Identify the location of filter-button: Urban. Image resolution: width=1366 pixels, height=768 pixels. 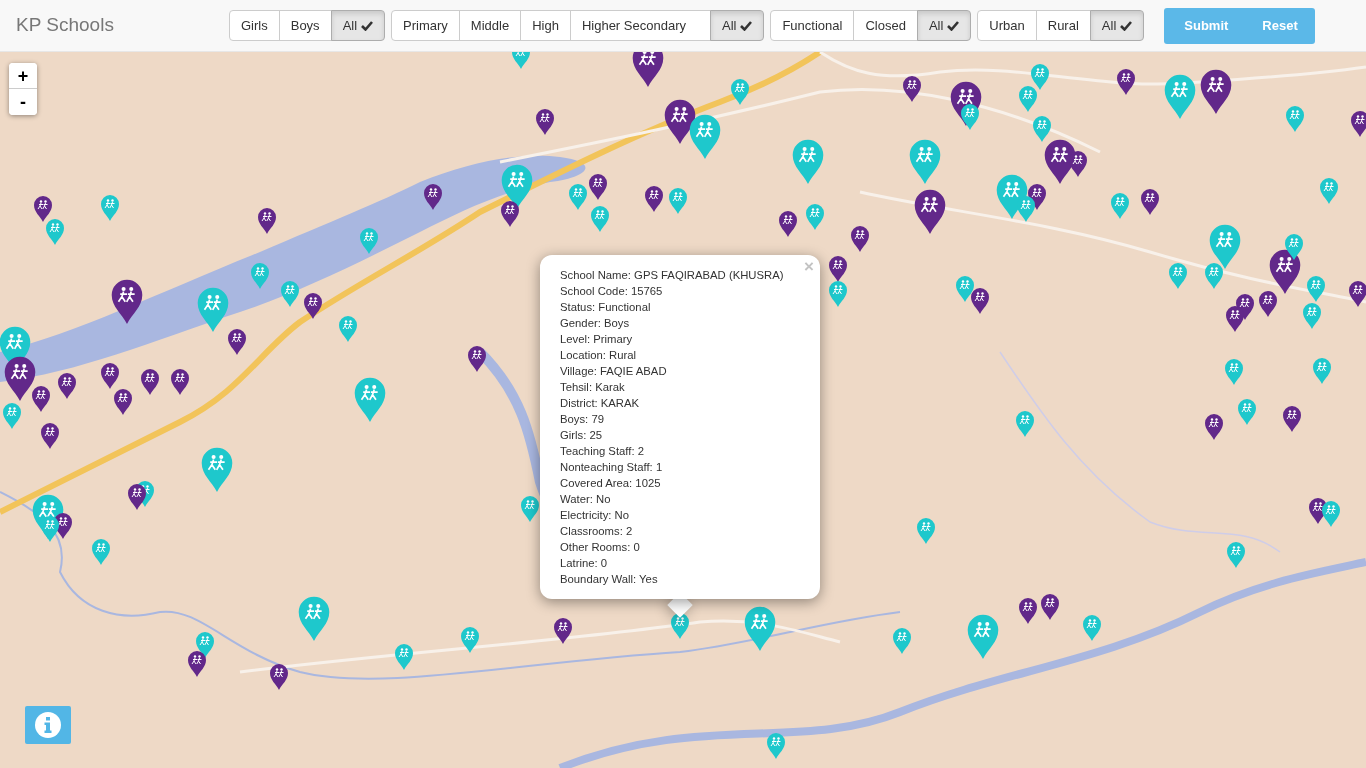
(1007, 25).